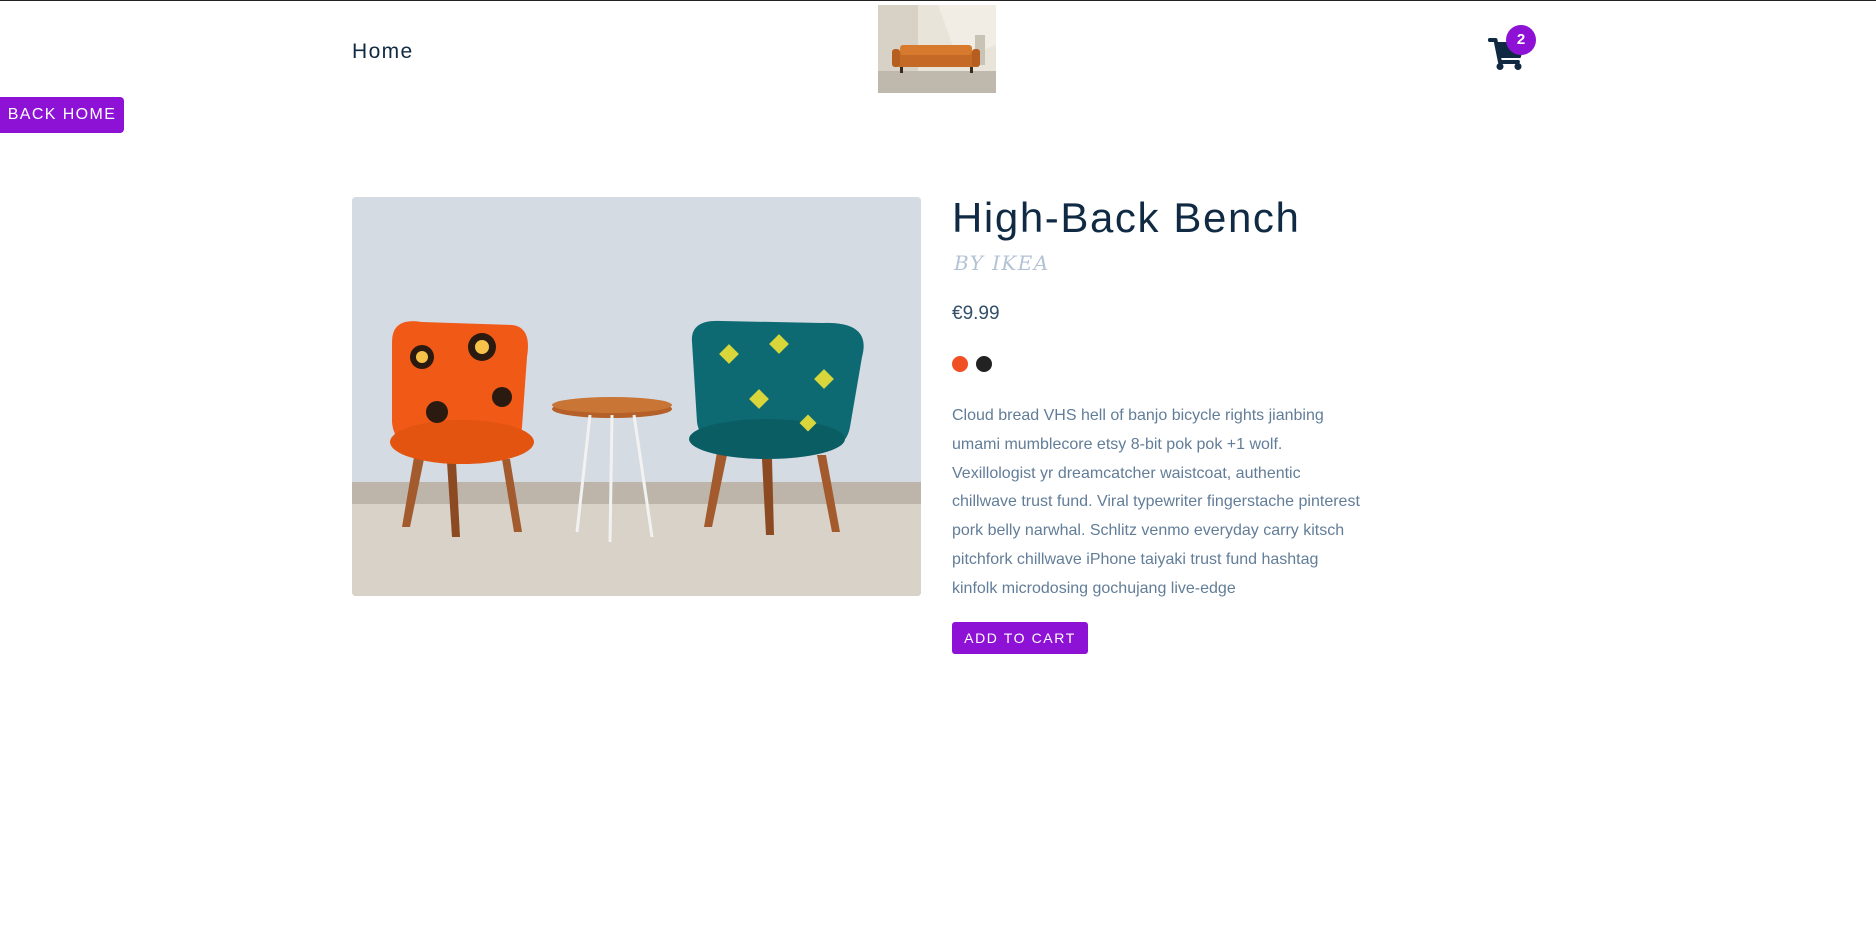 Image resolution: width=1876 pixels, height=936 pixels. I want to click on nav-home-link: Home, so click(383, 52).